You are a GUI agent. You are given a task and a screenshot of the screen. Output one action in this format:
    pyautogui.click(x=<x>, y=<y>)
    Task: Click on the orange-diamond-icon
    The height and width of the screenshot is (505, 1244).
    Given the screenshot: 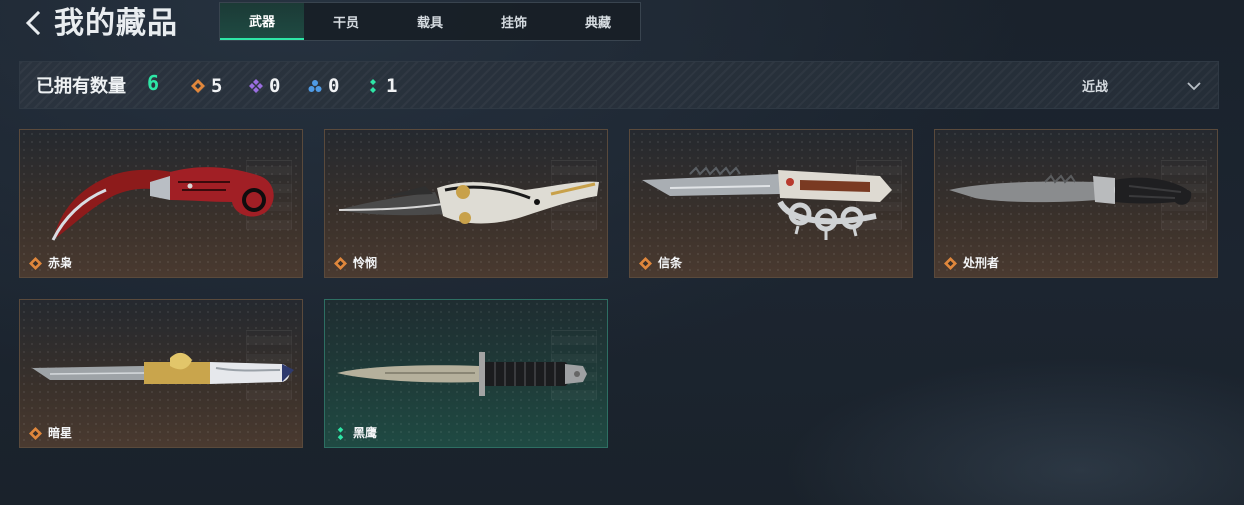 What is the action you would take?
    pyautogui.click(x=198, y=86)
    